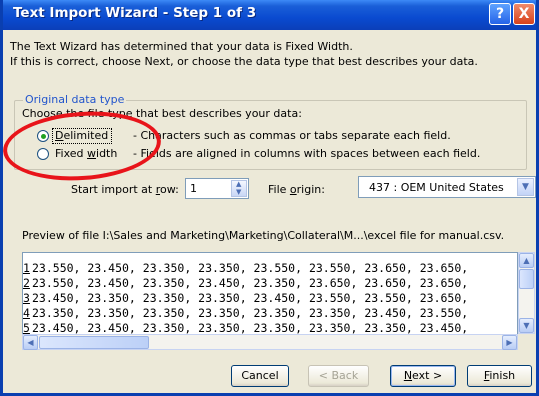  Describe the element at coordinates (125, 189) in the screenshot. I see `start-row-label: Start import at row:` at that location.